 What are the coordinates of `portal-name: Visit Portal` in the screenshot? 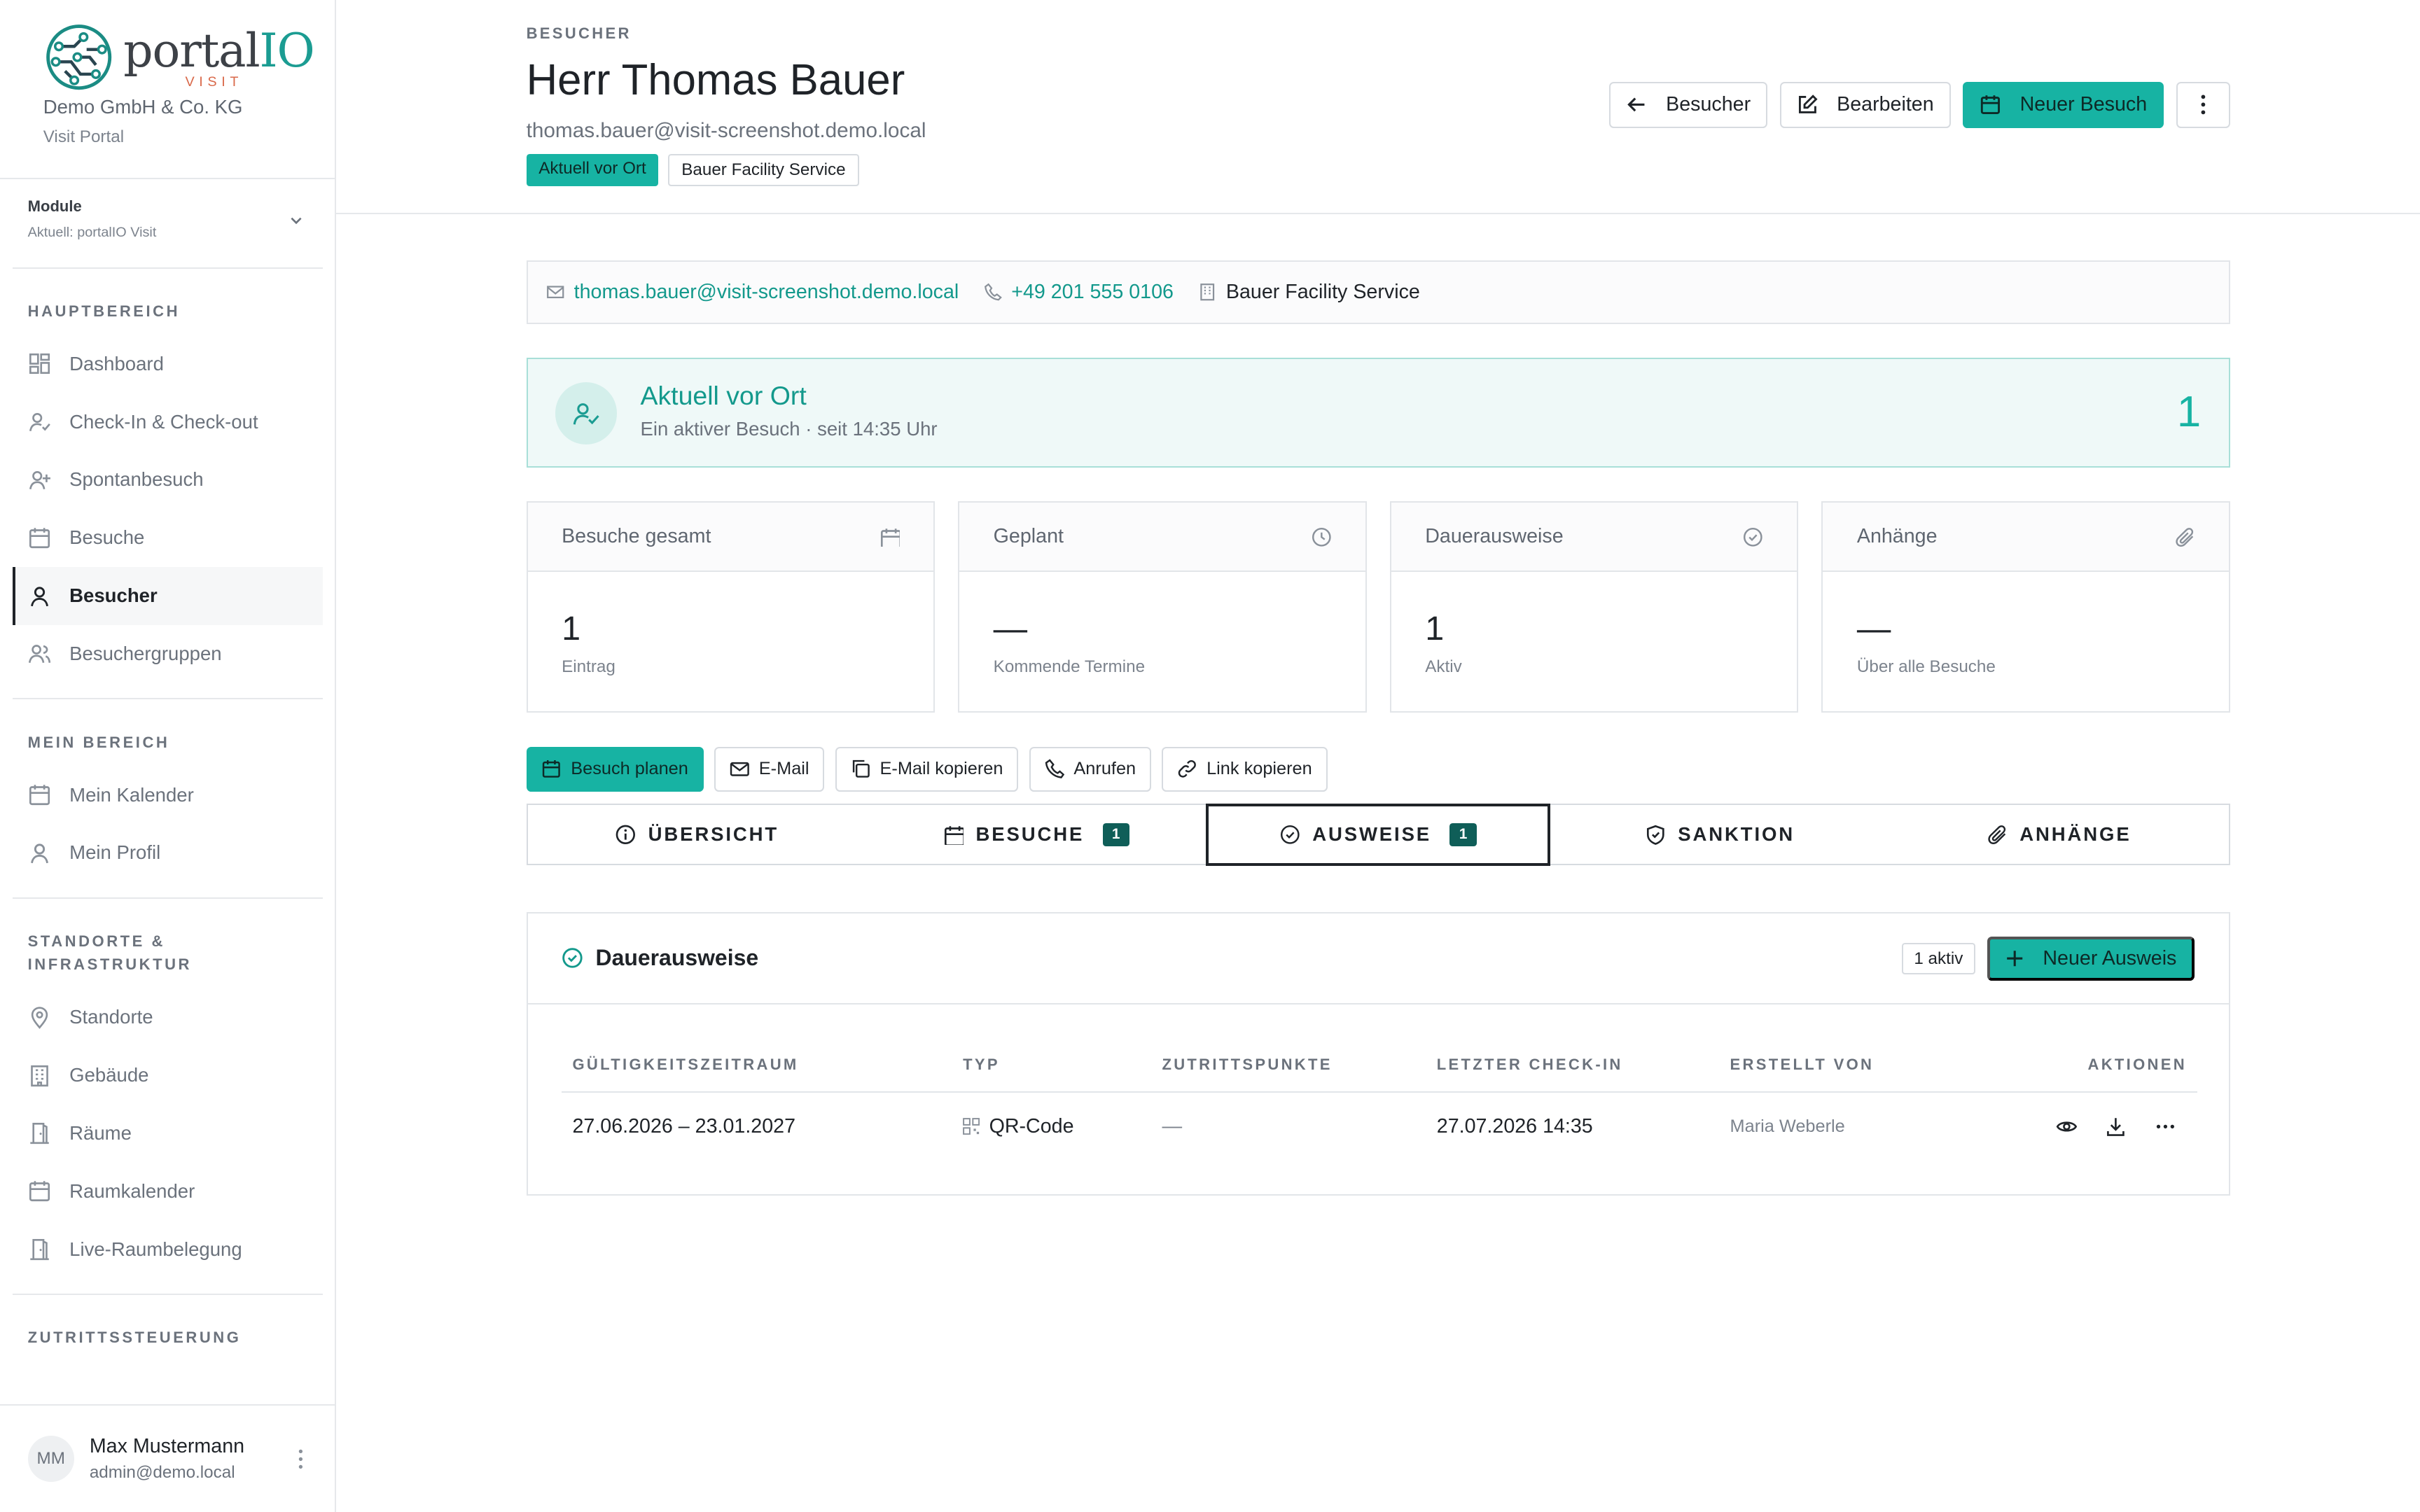 It's located at (84, 136).